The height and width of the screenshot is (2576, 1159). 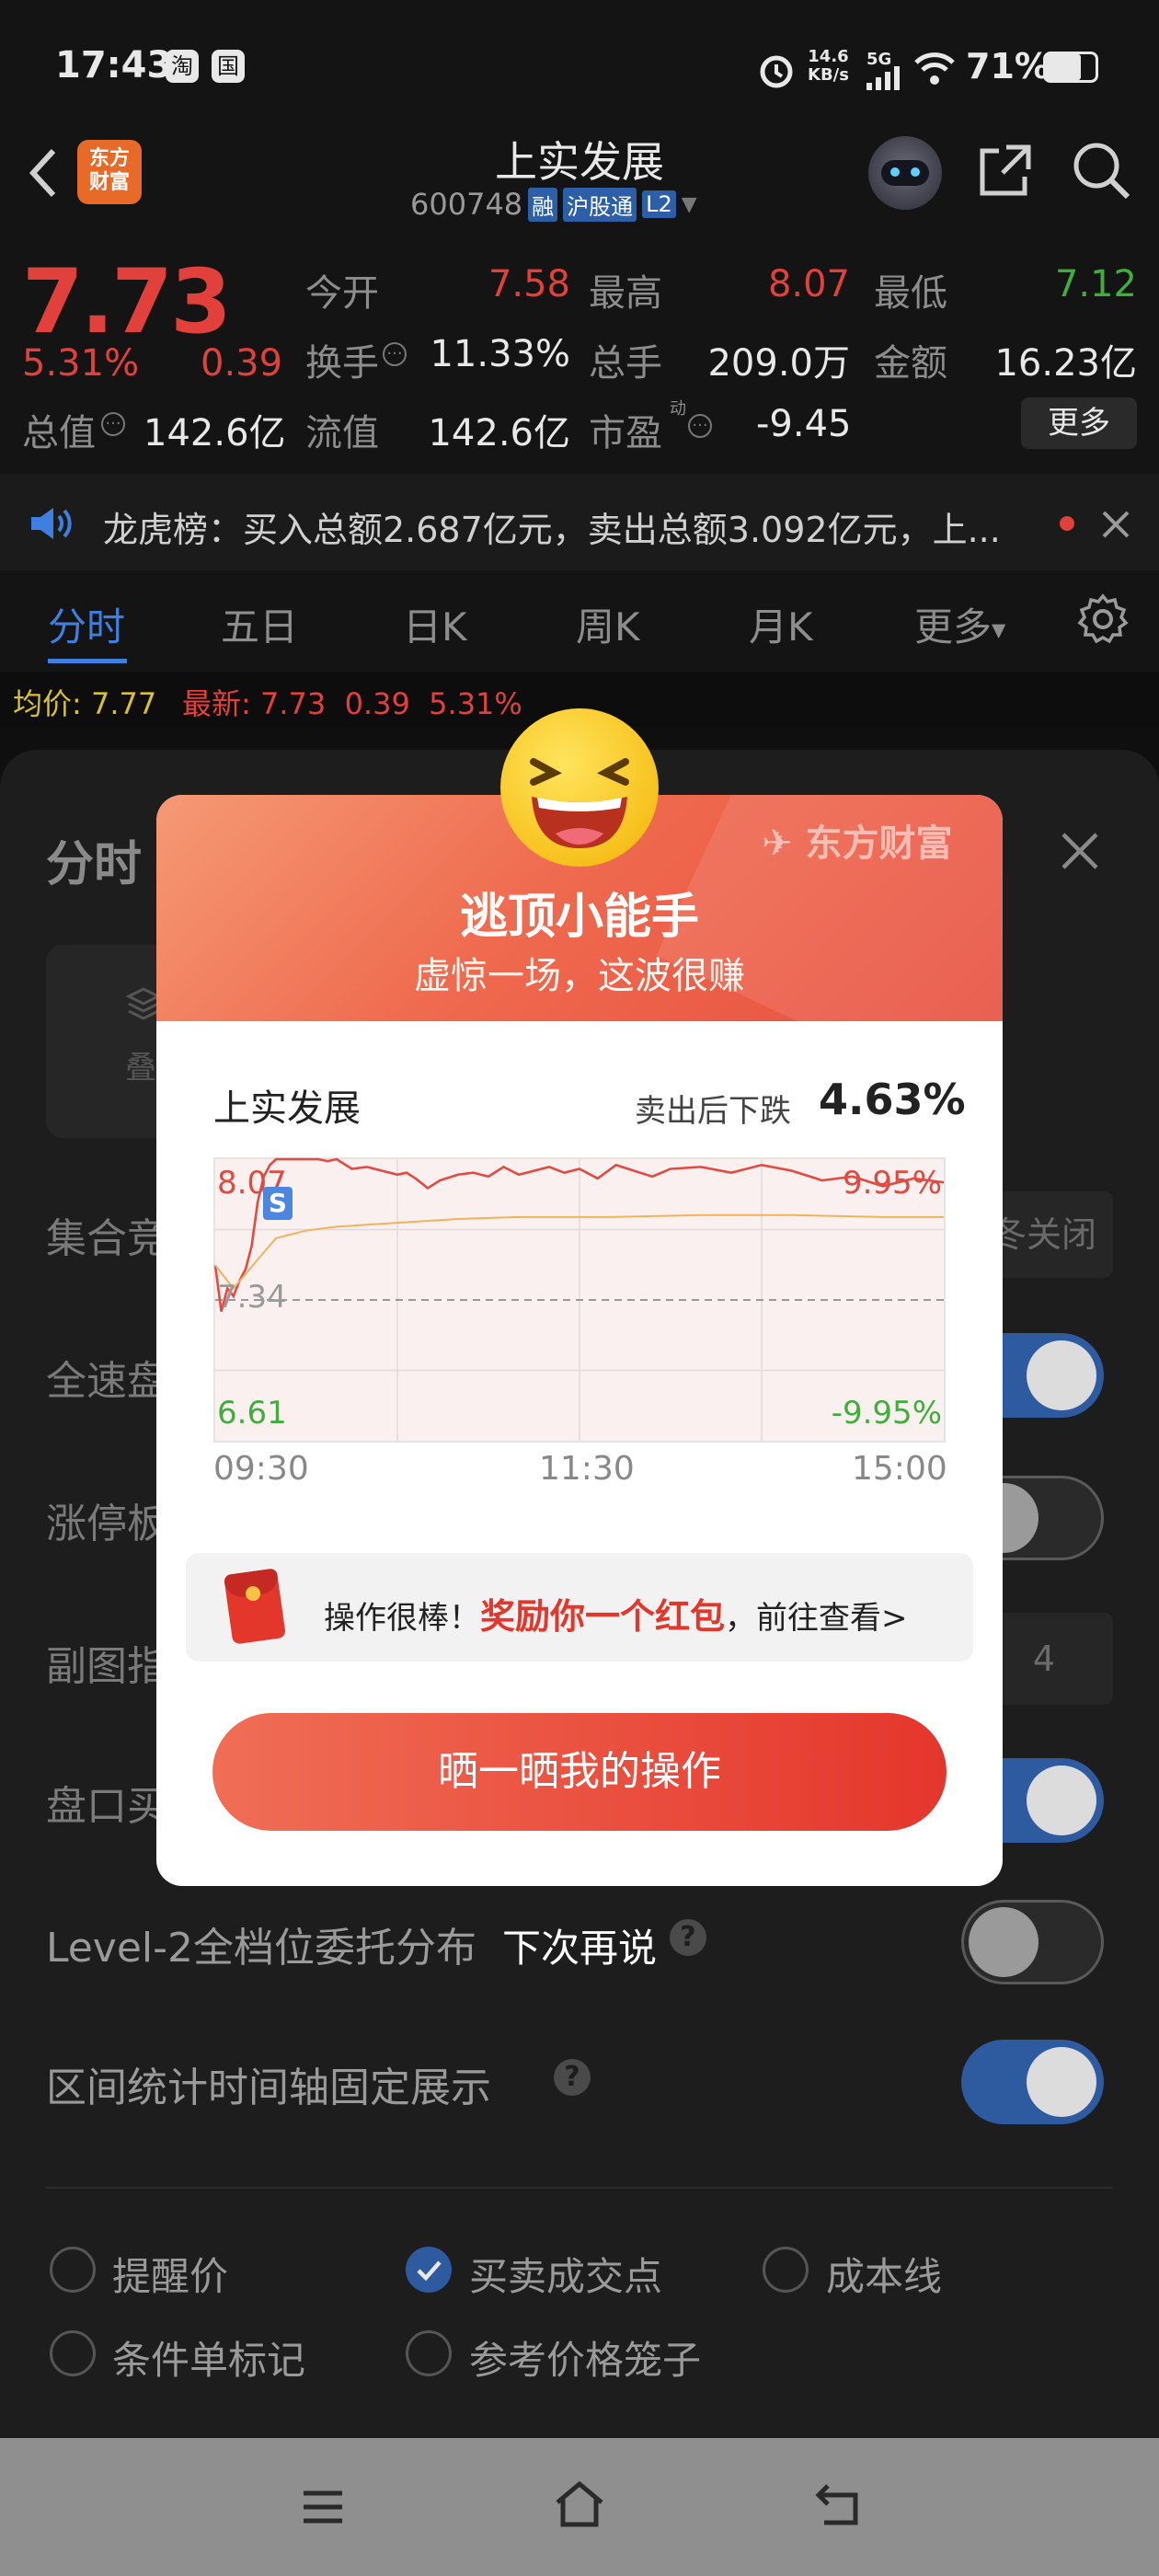 What do you see at coordinates (94, 864) in the screenshot?
I see `sheet-title: 分时` at bounding box center [94, 864].